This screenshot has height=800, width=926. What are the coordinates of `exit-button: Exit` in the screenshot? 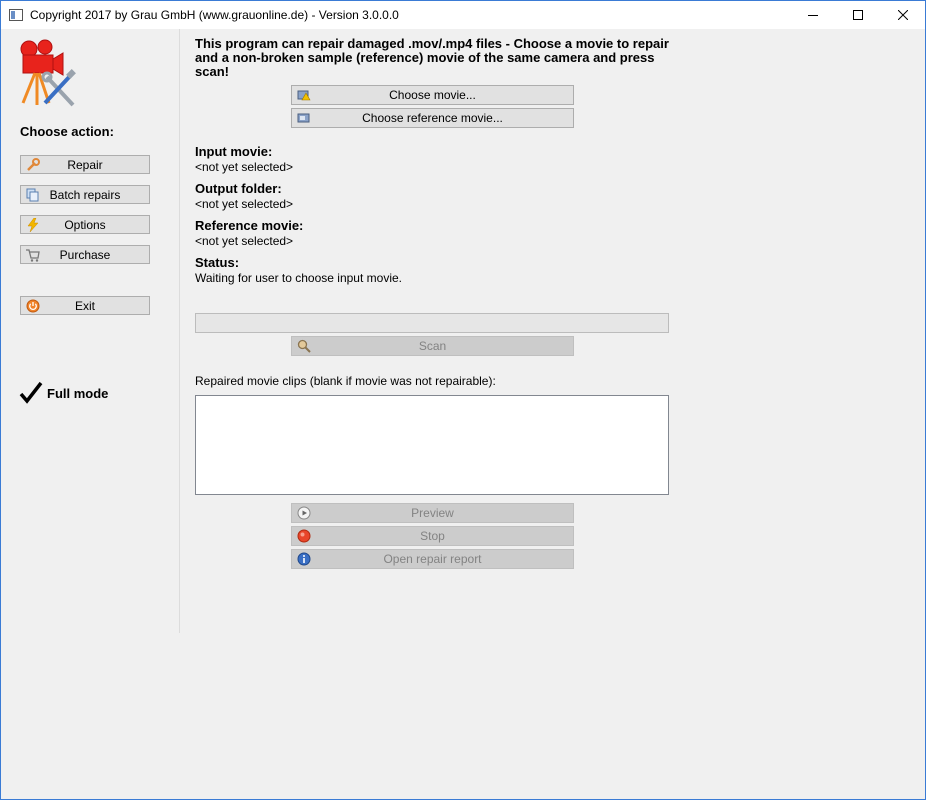 It's located at (85, 305).